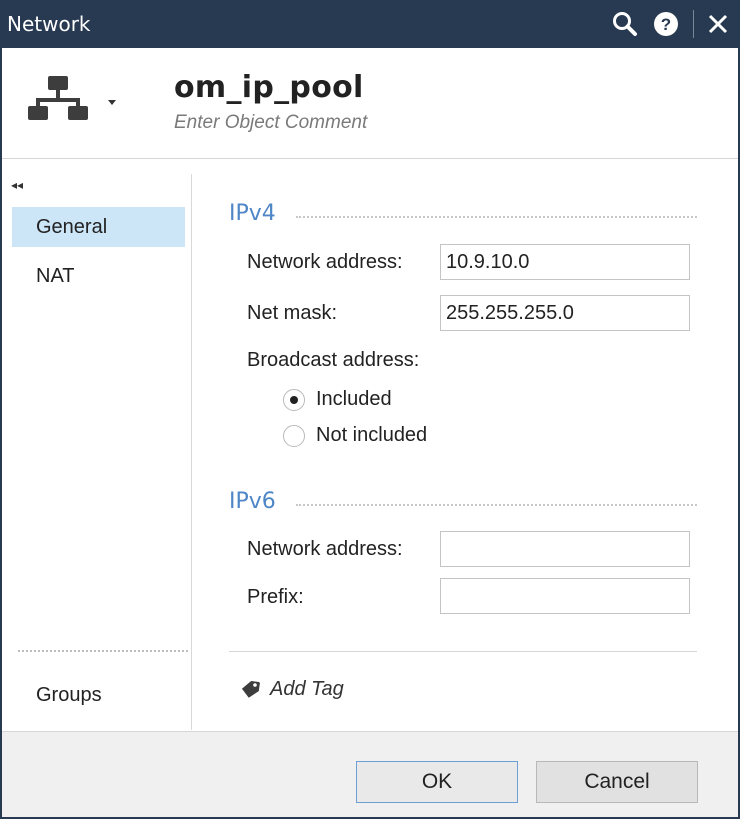 Image resolution: width=740 pixels, height=819 pixels. What do you see at coordinates (354, 399) in the screenshot?
I see `broadcast-included-label: Included` at bounding box center [354, 399].